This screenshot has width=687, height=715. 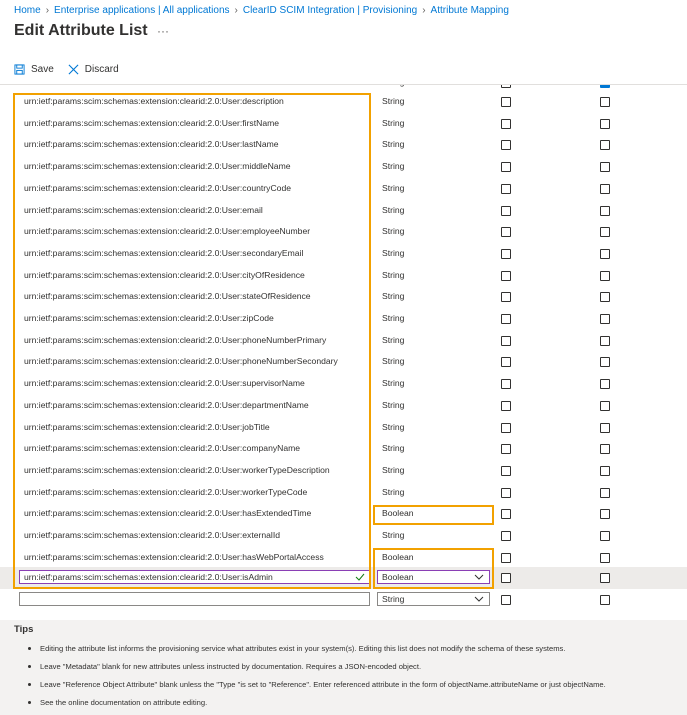 I want to click on save-button: Save, so click(x=34, y=69).